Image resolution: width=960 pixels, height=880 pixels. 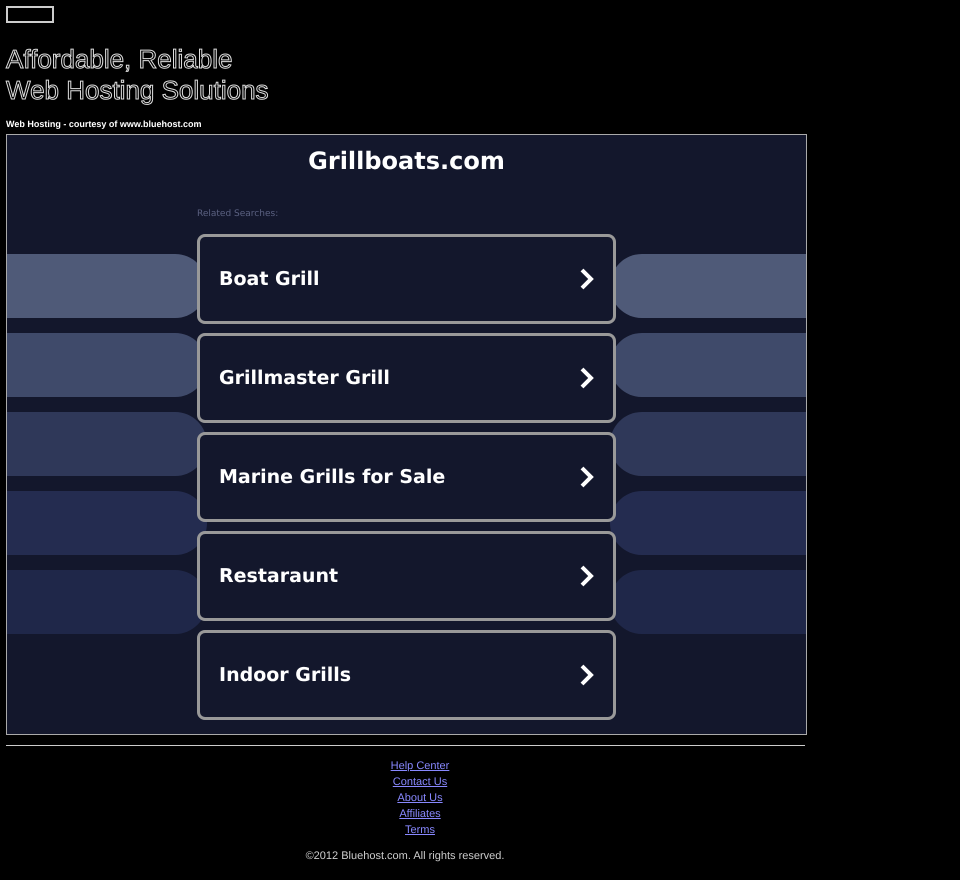 What do you see at coordinates (30, 14) in the screenshot?
I see `outline-box` at bounding box center [30, 14].